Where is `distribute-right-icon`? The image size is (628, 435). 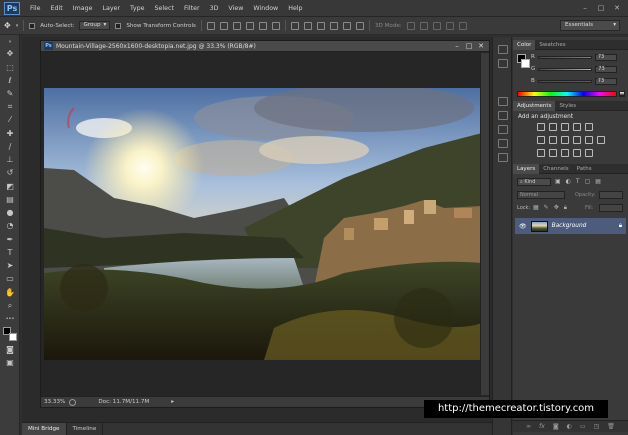 distribute-right-icon is located at coordinates (359, 25).